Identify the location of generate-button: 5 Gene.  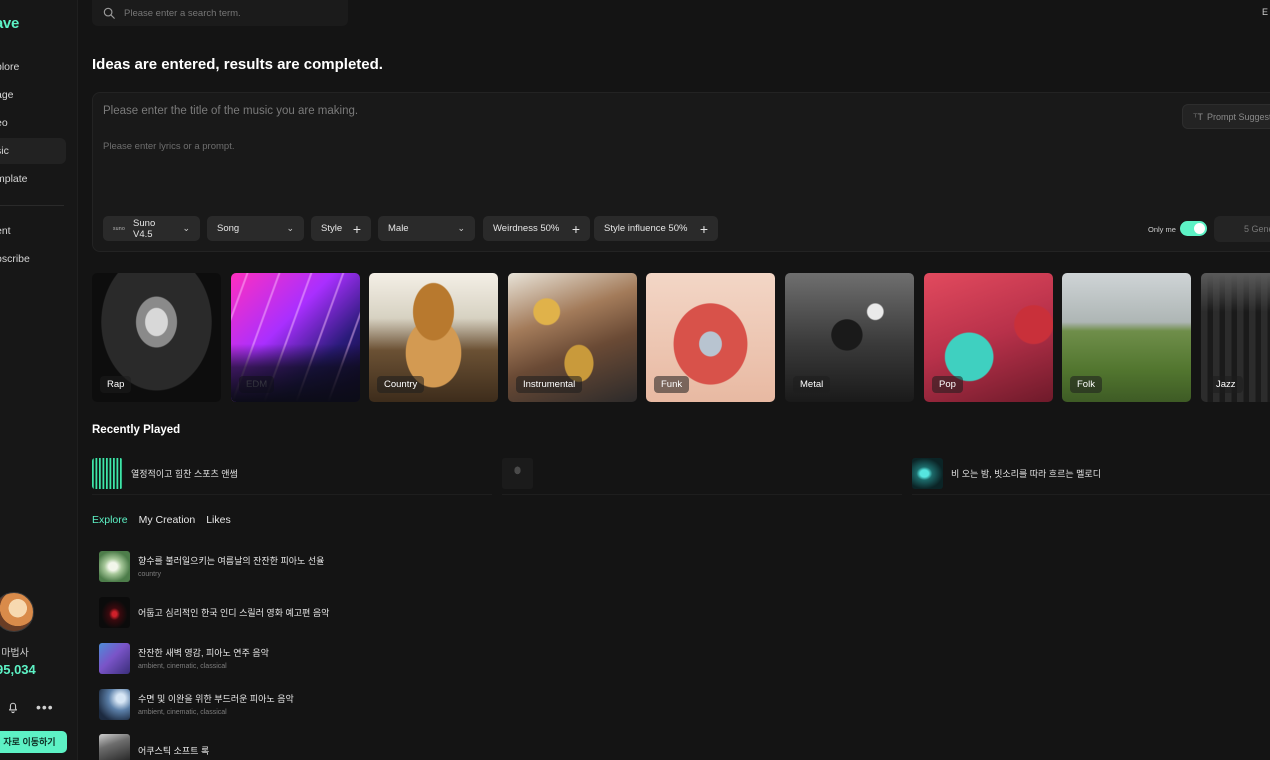
(1242, 229).